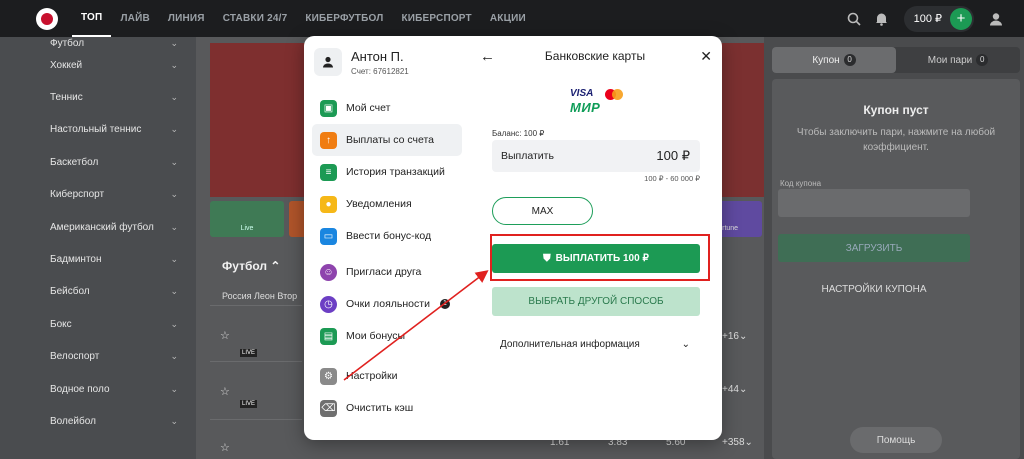 The width and height of the screenshot is (1024, 459). Describe the element at coordinates (416, 325) in the screenshot. I see `annotation-arrow` at that location.